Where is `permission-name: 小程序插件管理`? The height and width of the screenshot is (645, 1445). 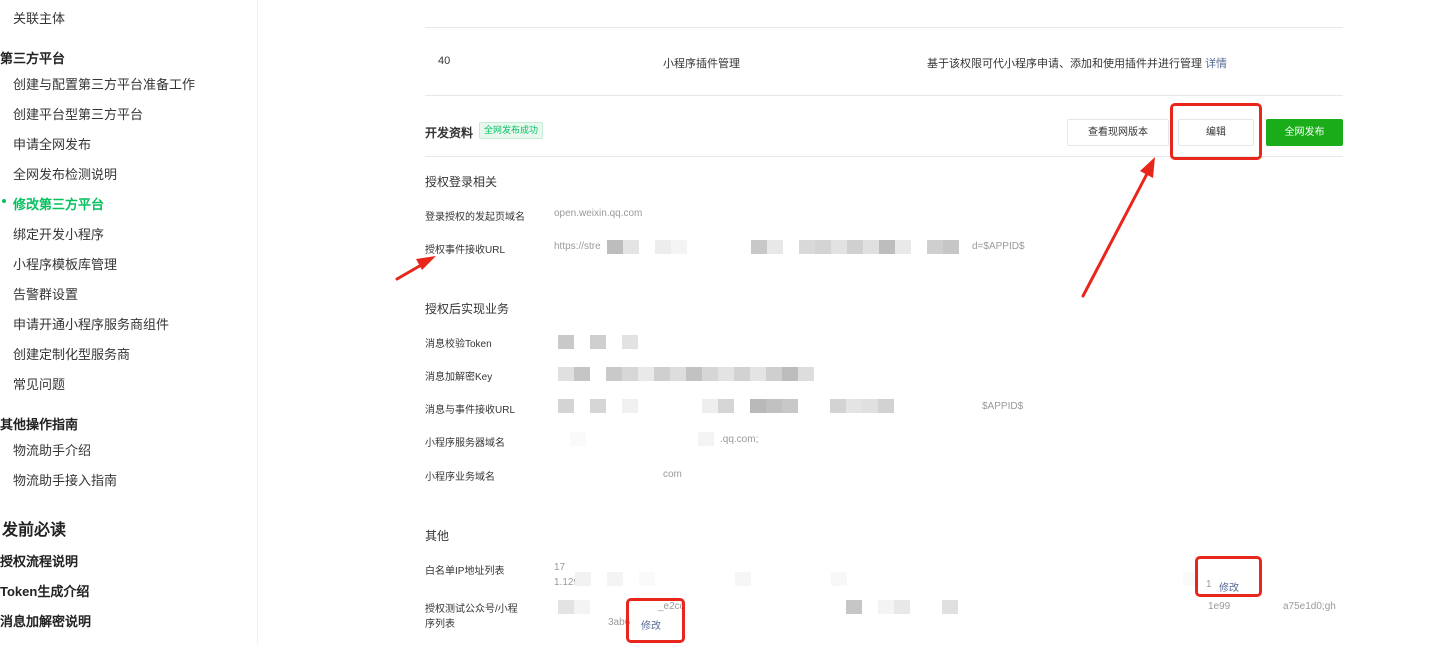 permission-name: 小程序插件管理 is located at coordinates (701, 64).